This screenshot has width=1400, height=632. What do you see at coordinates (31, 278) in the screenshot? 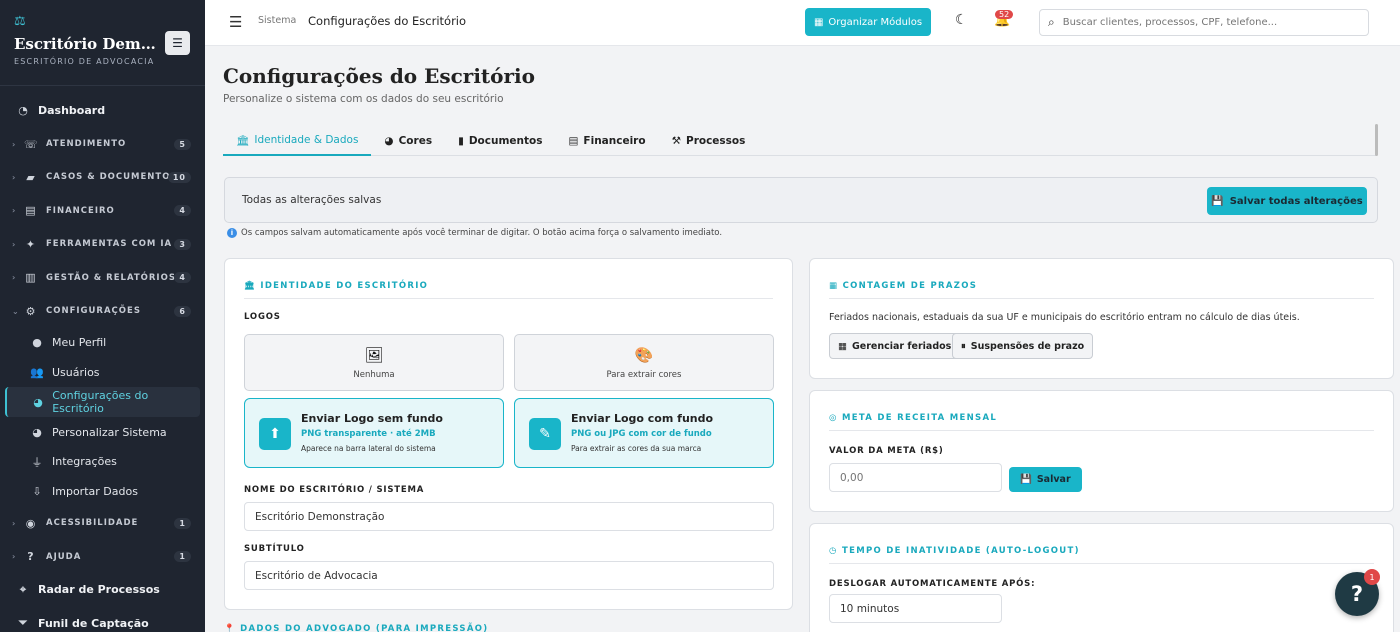
I see `chart-icon: ▥` at bounding box center [31, 278].